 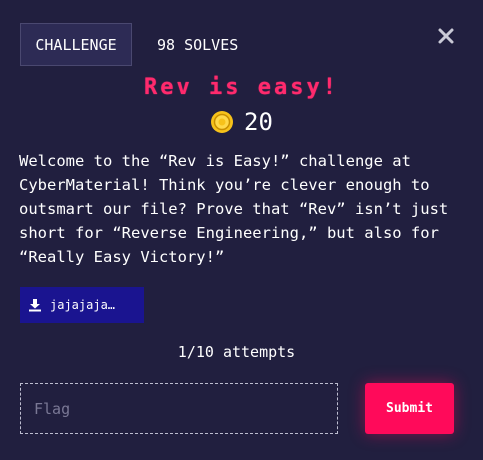 I want to click on submit-button: Submit, so click(x=409, y=408).